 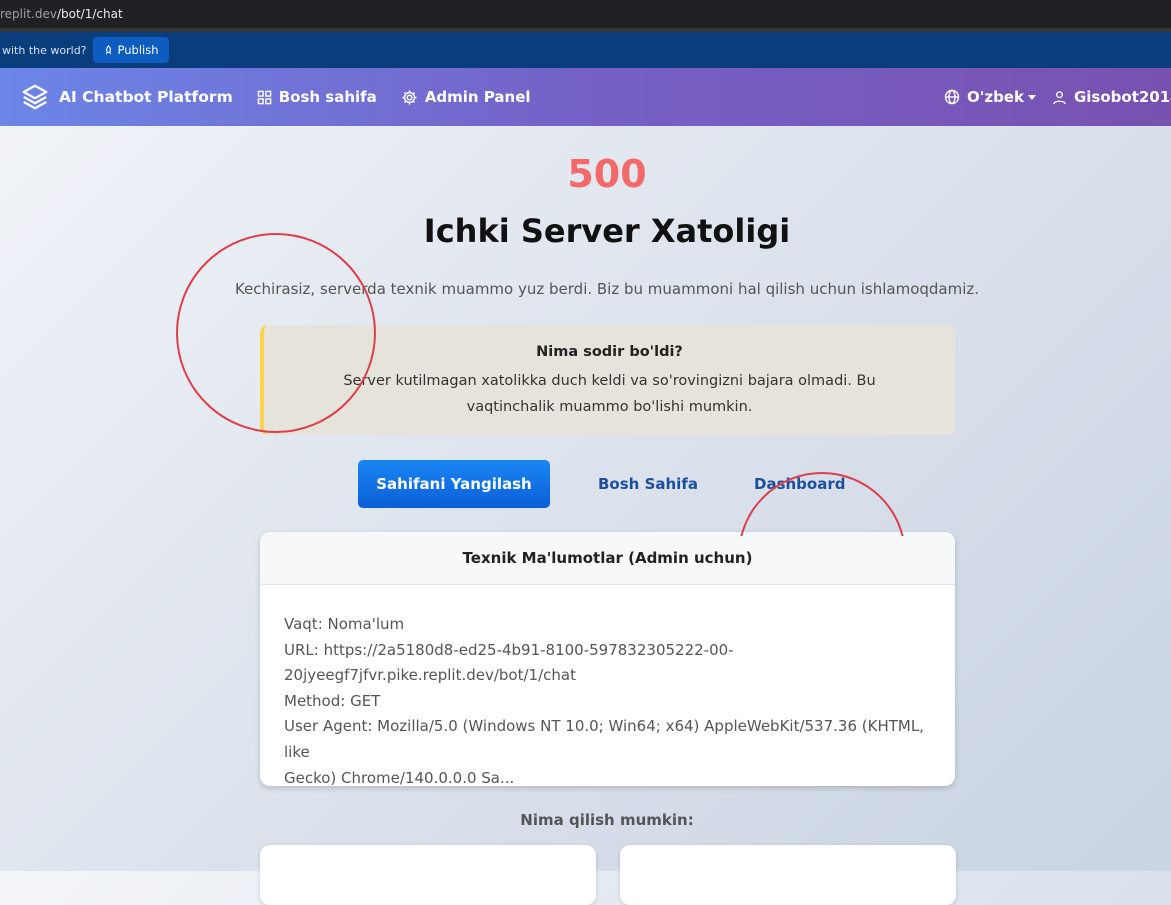 What do you see at coordinates (430, 675) in the screenshot?
I see `url-line-2: 20jyeegf7jfvr.pike.replit.dev/bot/1/chat` at bounding box center [430, 675].